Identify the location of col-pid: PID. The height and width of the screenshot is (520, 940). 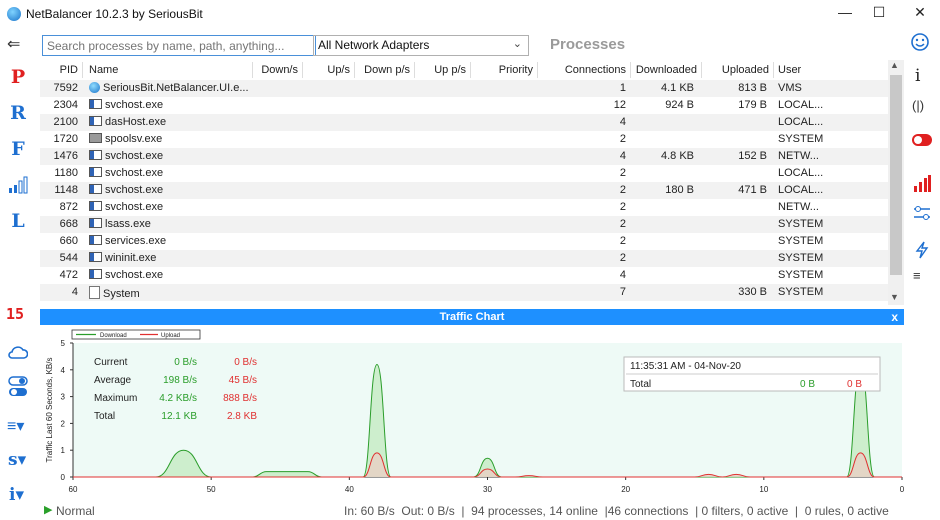
(59, 70).